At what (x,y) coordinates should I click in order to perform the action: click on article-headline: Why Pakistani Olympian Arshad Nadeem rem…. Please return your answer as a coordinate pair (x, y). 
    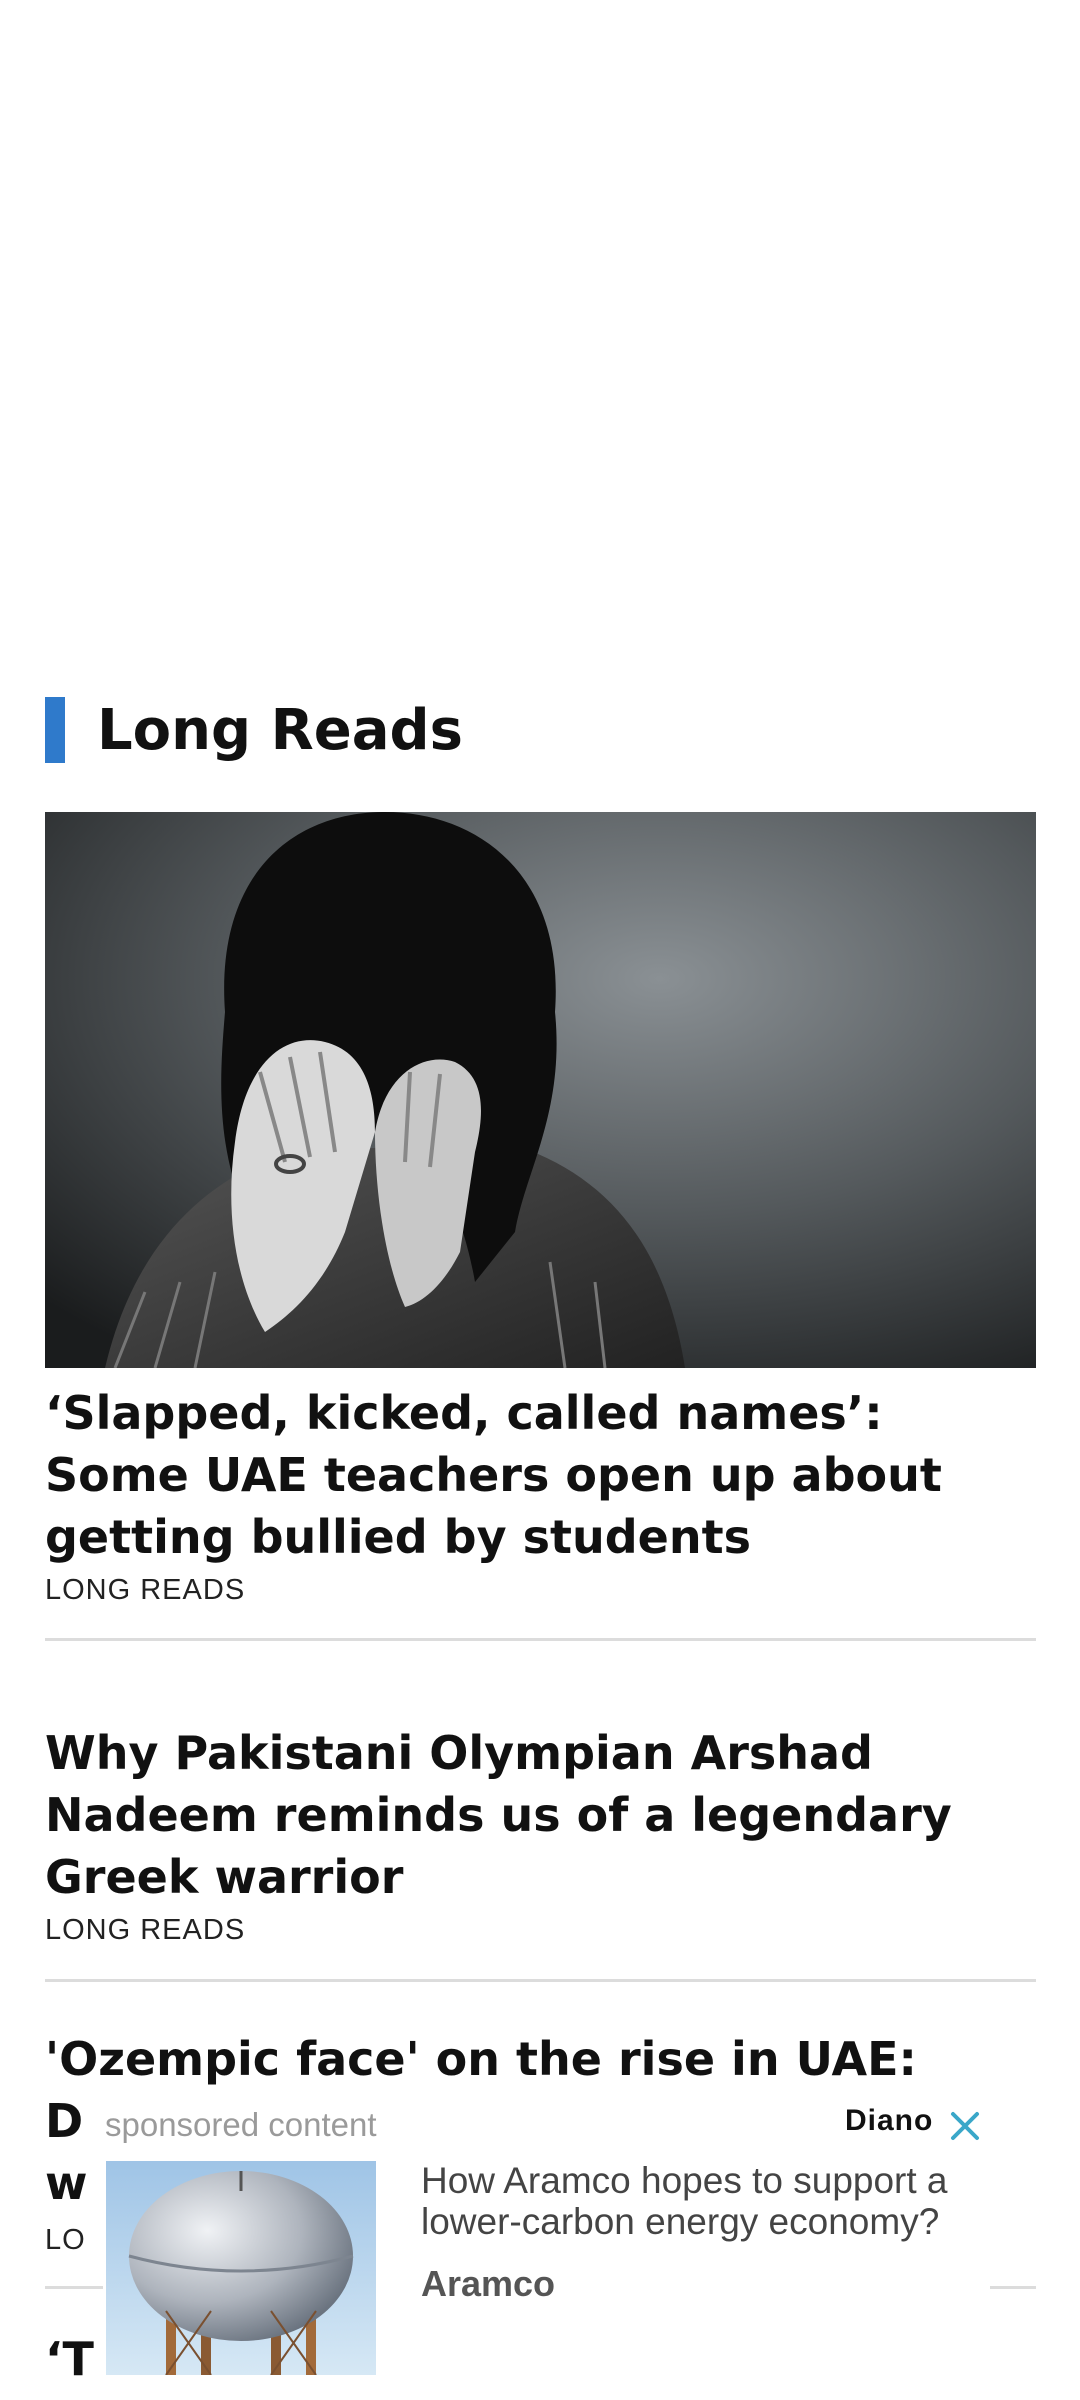
    Looking at the image, I should click on (540, 1815).